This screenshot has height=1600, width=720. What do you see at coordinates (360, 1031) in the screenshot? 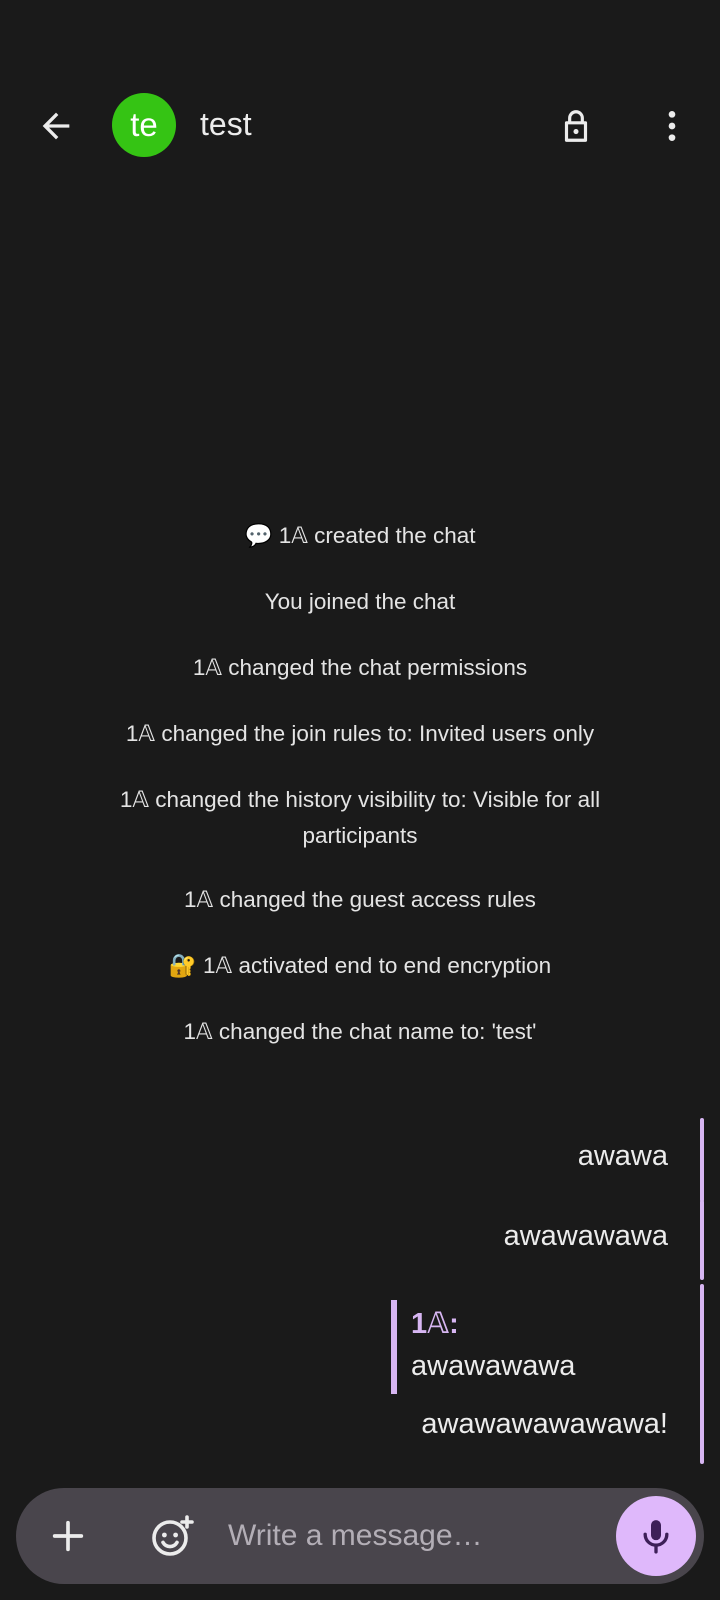
I see `event-chat-name: 1𝔸 changed the chat name to: 'test'` at bounding box center [360, 1031].